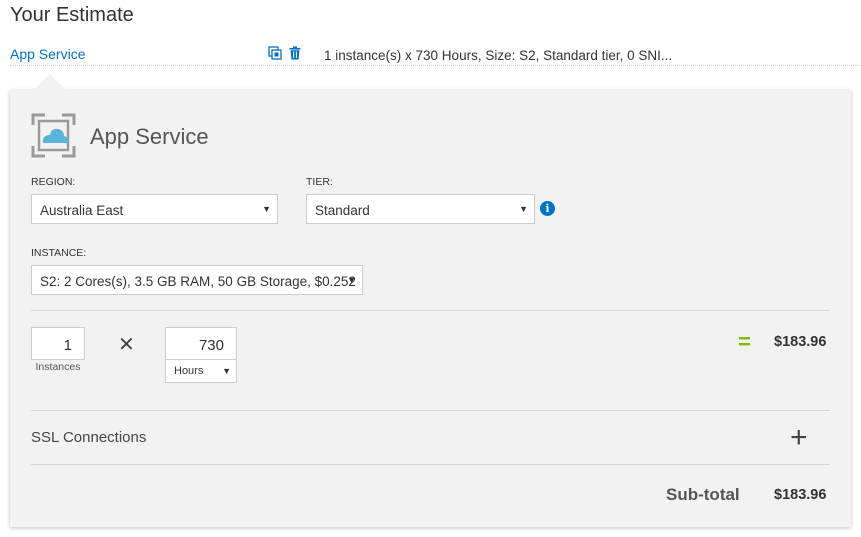  I want to click on region-label: REGION:, so click(53, 182).